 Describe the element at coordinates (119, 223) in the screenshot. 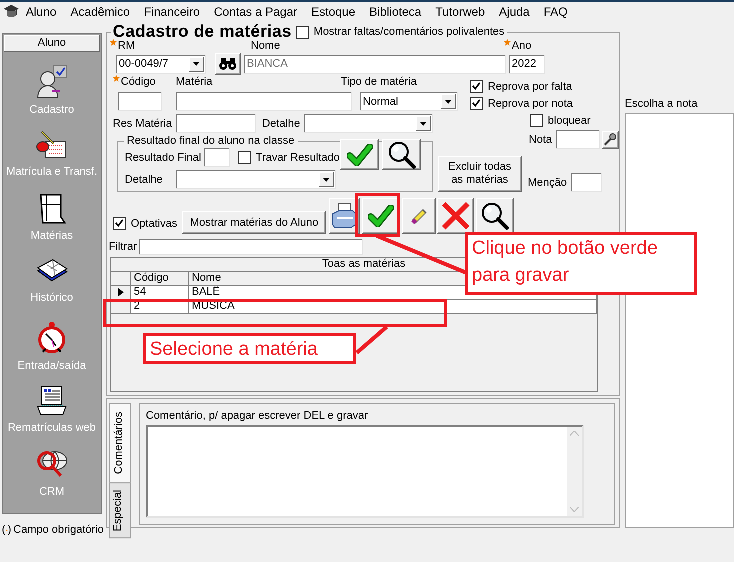

I see `electives-checkbox` at that location.